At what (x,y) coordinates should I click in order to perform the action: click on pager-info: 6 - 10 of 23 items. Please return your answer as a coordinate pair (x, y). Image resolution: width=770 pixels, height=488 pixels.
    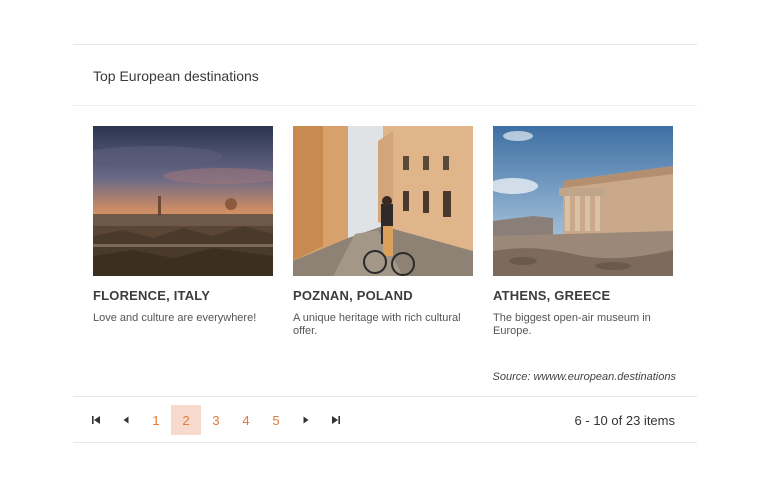
    Looking at the image, I should click on (624, 420).